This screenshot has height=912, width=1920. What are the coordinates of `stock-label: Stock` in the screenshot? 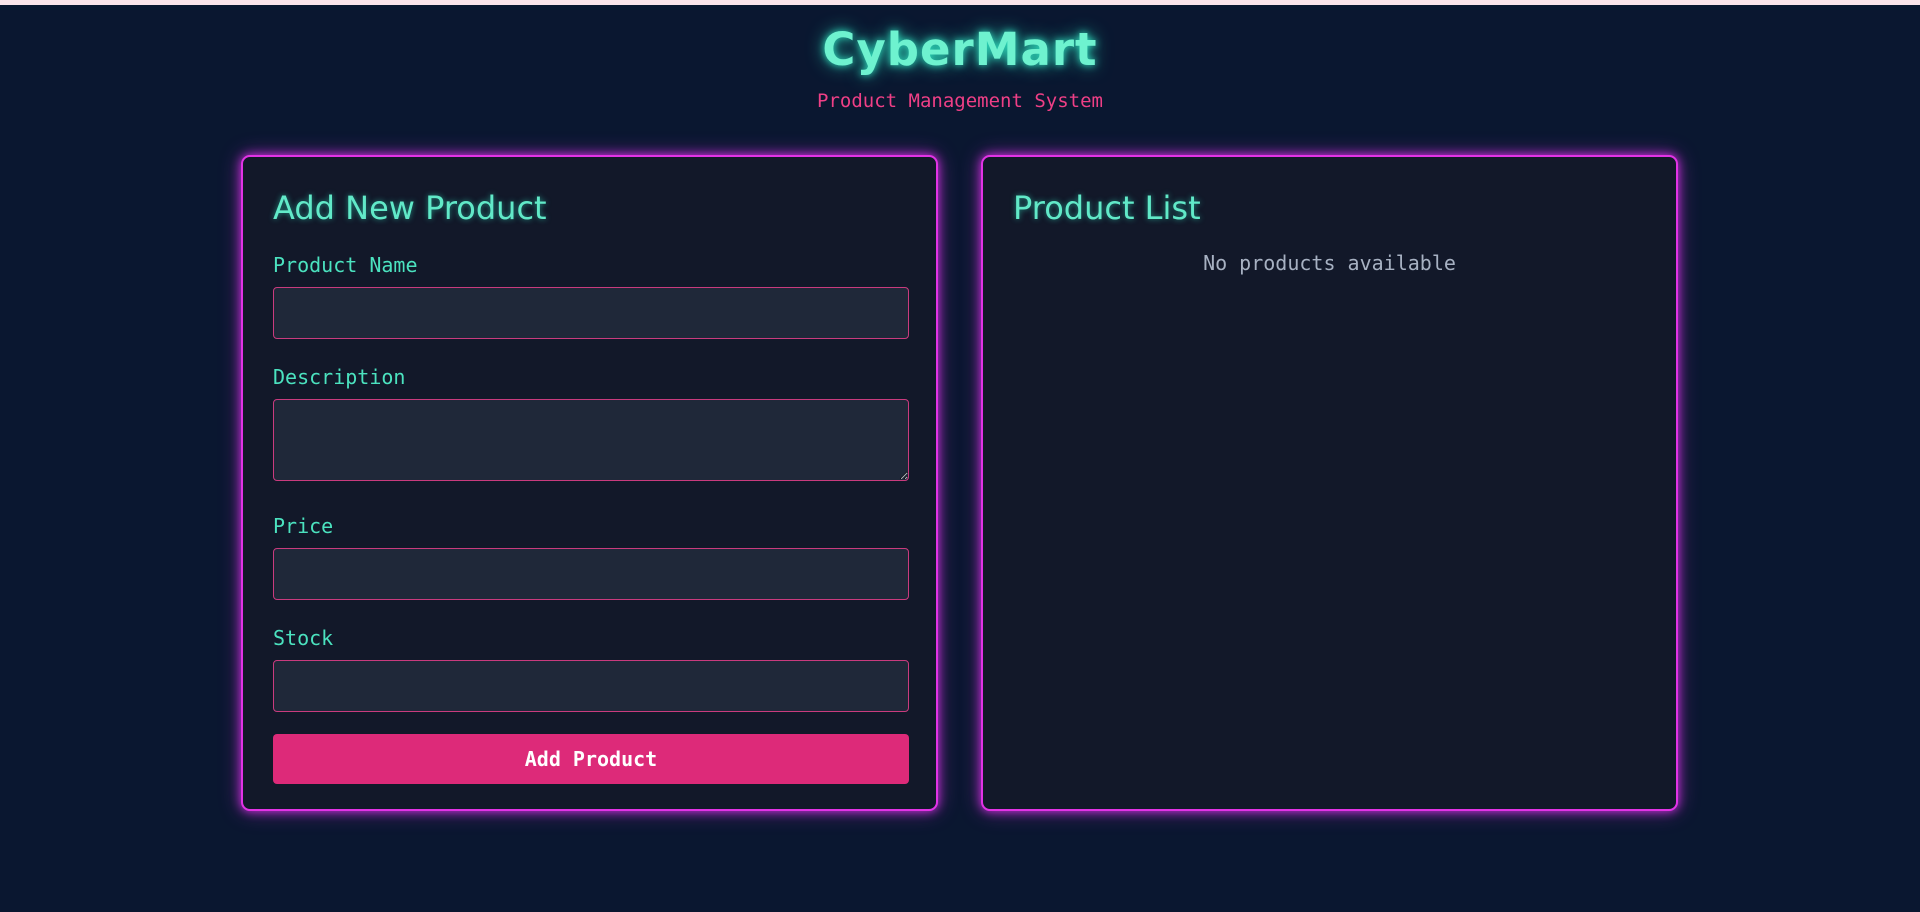 It's located at (303, 638).